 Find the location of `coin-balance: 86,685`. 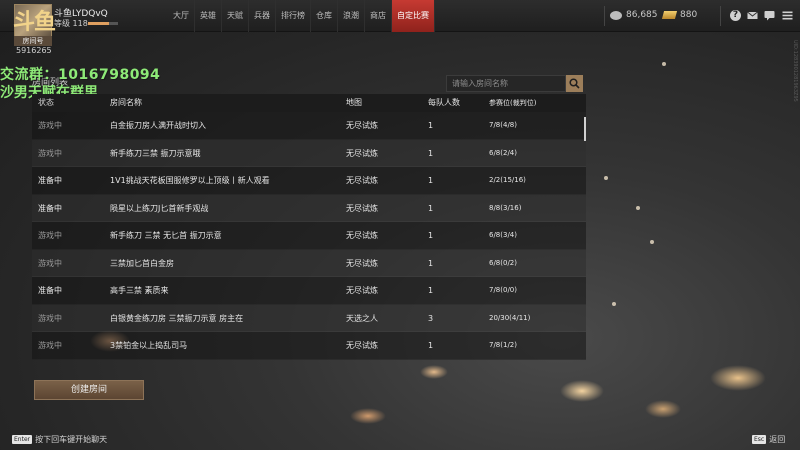

coin-balance: 86,685 is located at coordinates (634, 15).